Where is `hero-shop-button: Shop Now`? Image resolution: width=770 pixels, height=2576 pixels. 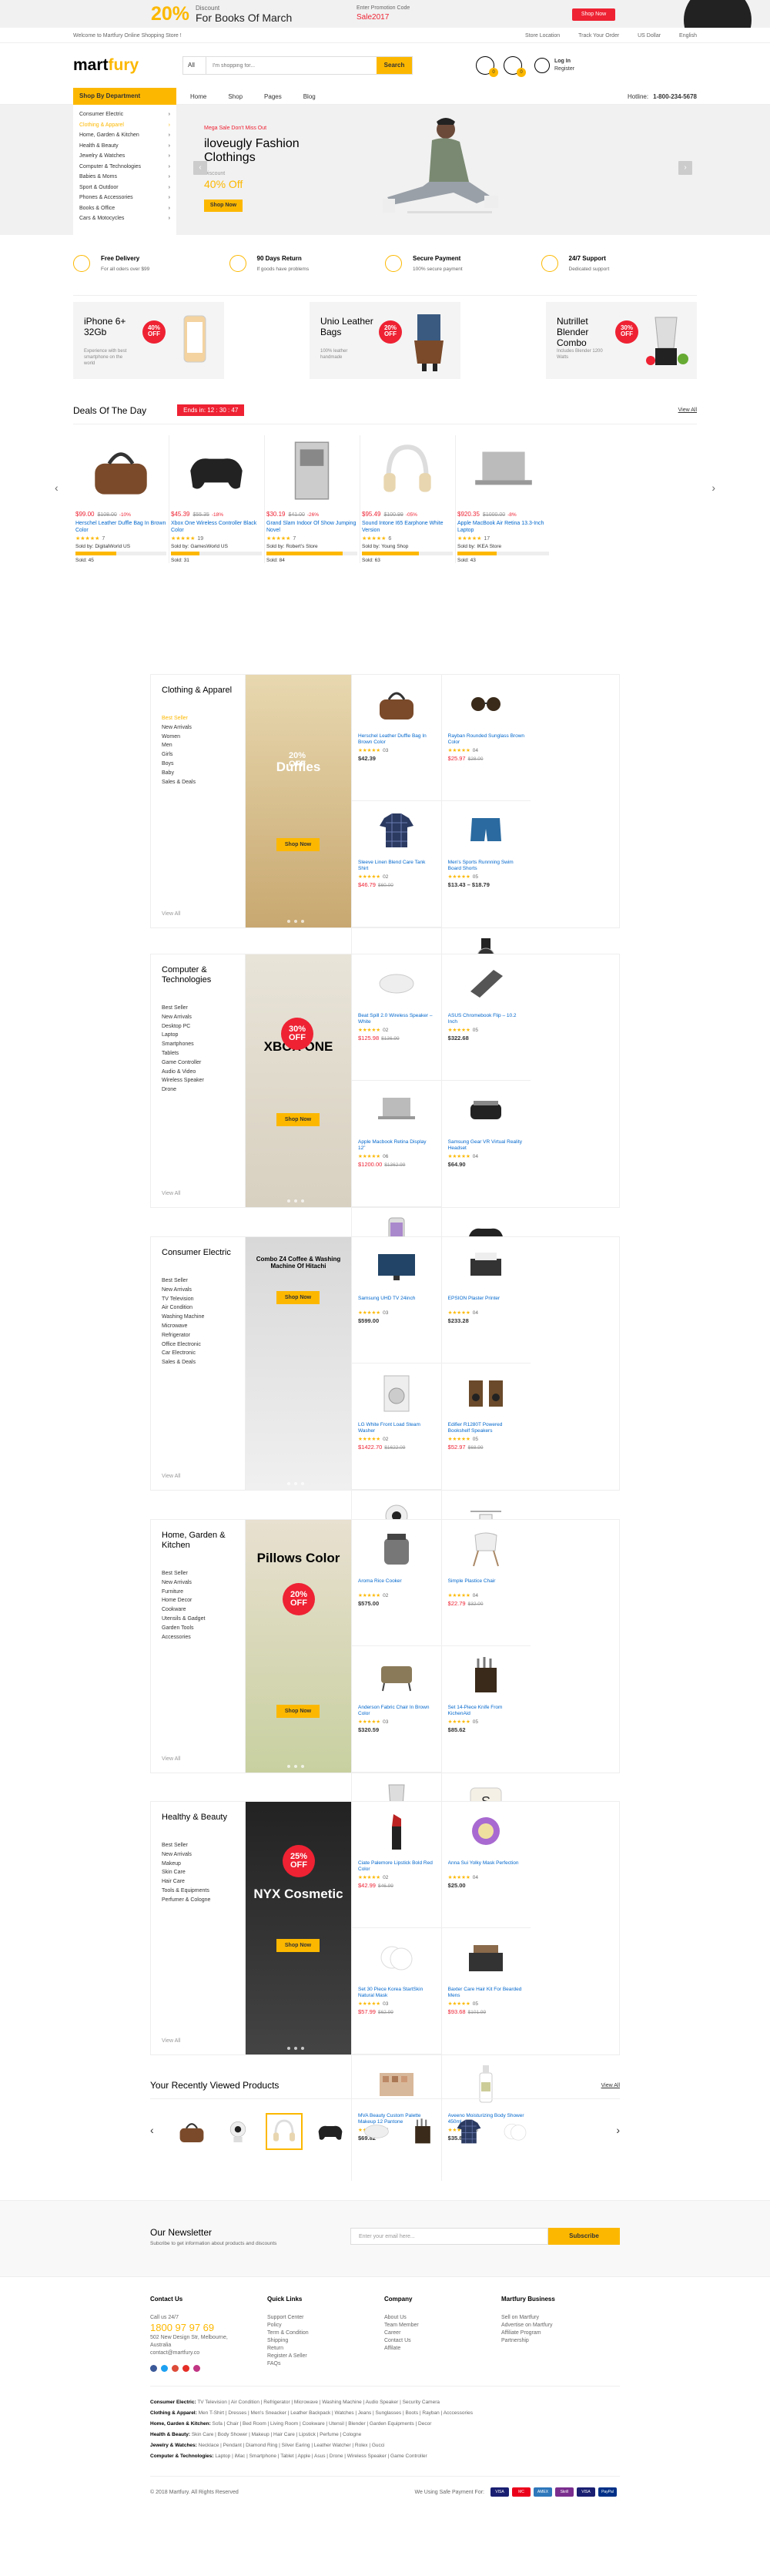
hero-shop-button: Shop Now is located at coordinates (224, 206).